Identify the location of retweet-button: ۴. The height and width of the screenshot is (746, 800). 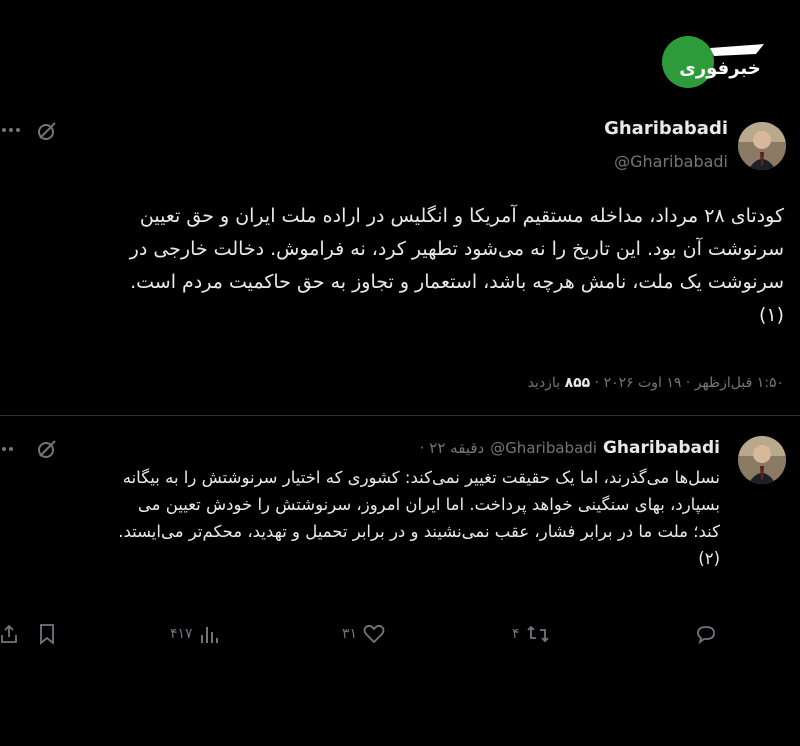
(531, 634).